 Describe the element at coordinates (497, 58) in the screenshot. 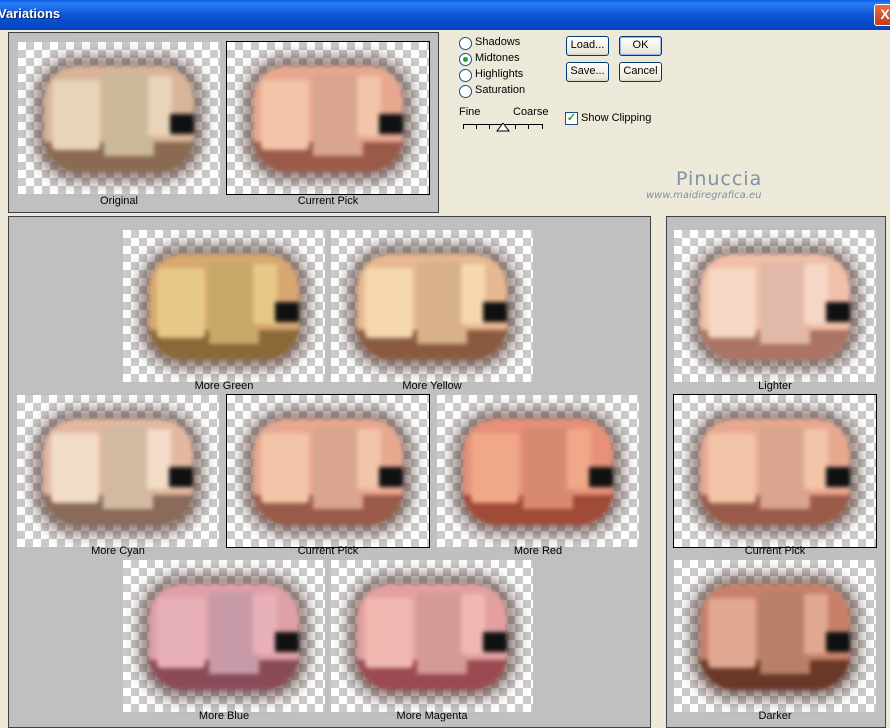

I see `midtones-label: Midtones` at that location.